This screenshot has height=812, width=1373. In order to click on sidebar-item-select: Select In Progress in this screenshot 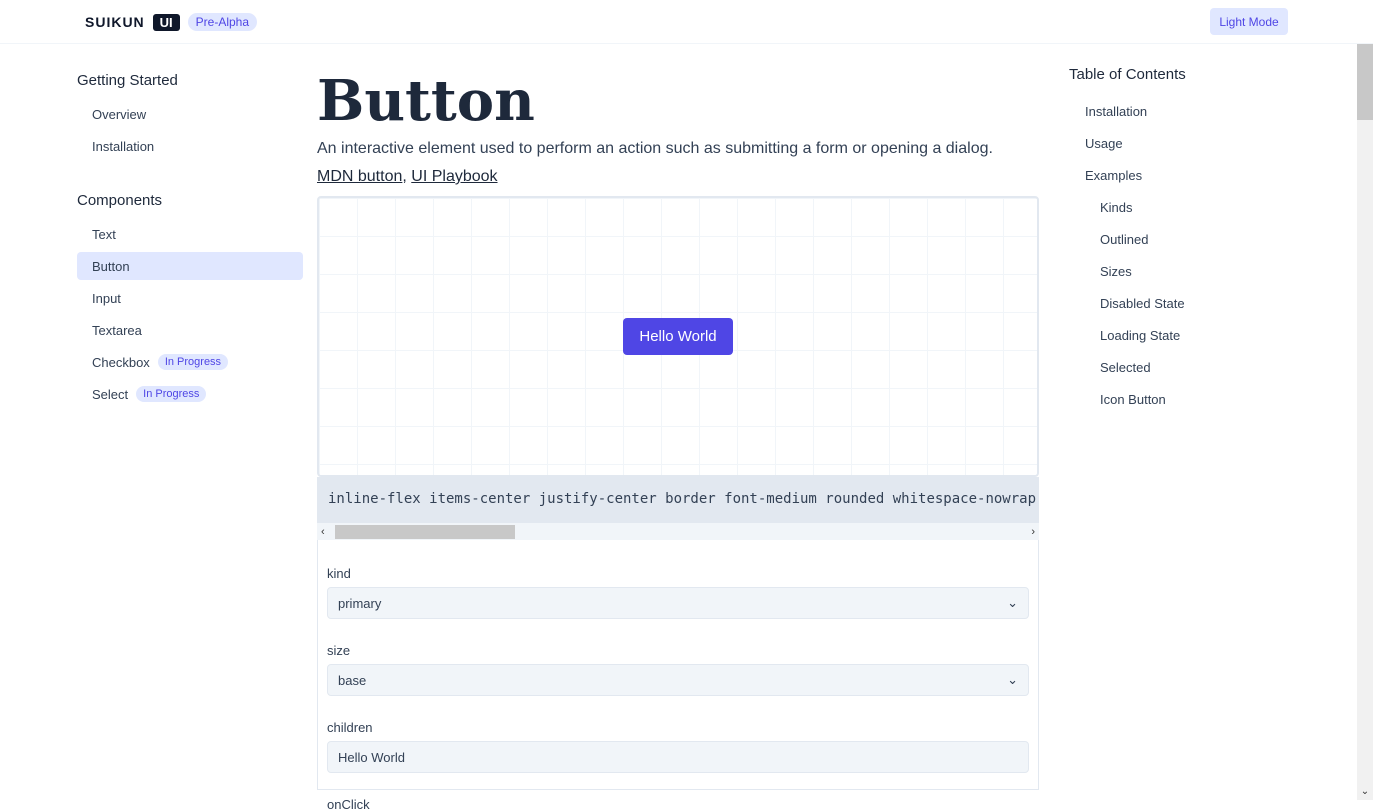, I will do `click(190, 394)`.